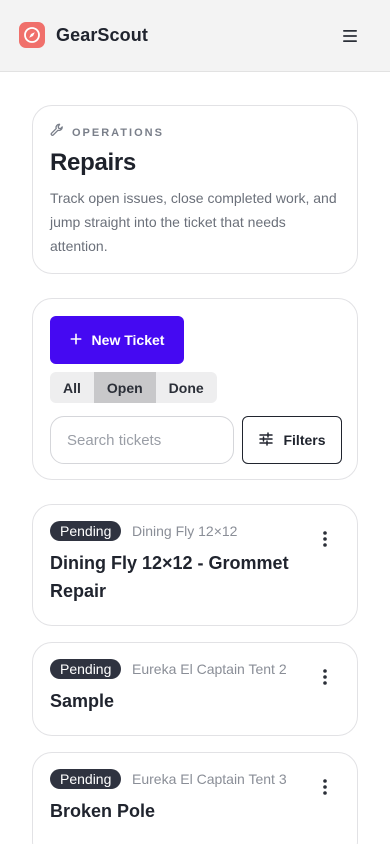  Describe the element at coordinates (103, 811) in the screenshot. I see `ticket-title: Broken Pole` at that location.